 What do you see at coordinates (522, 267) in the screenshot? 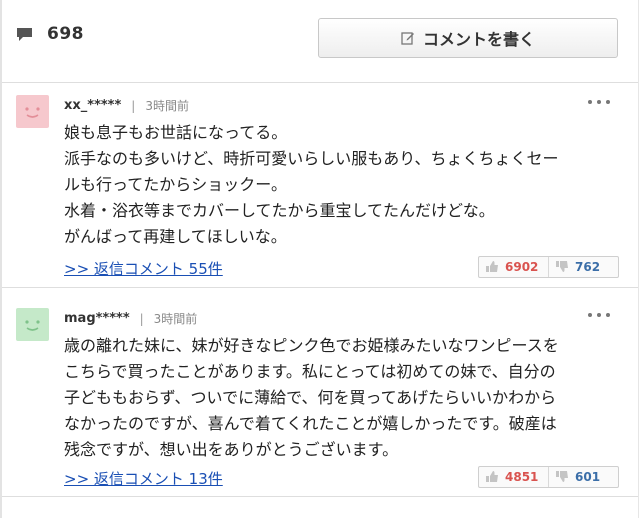
I see `like-count: 6902` at bounding box center [522, 267].